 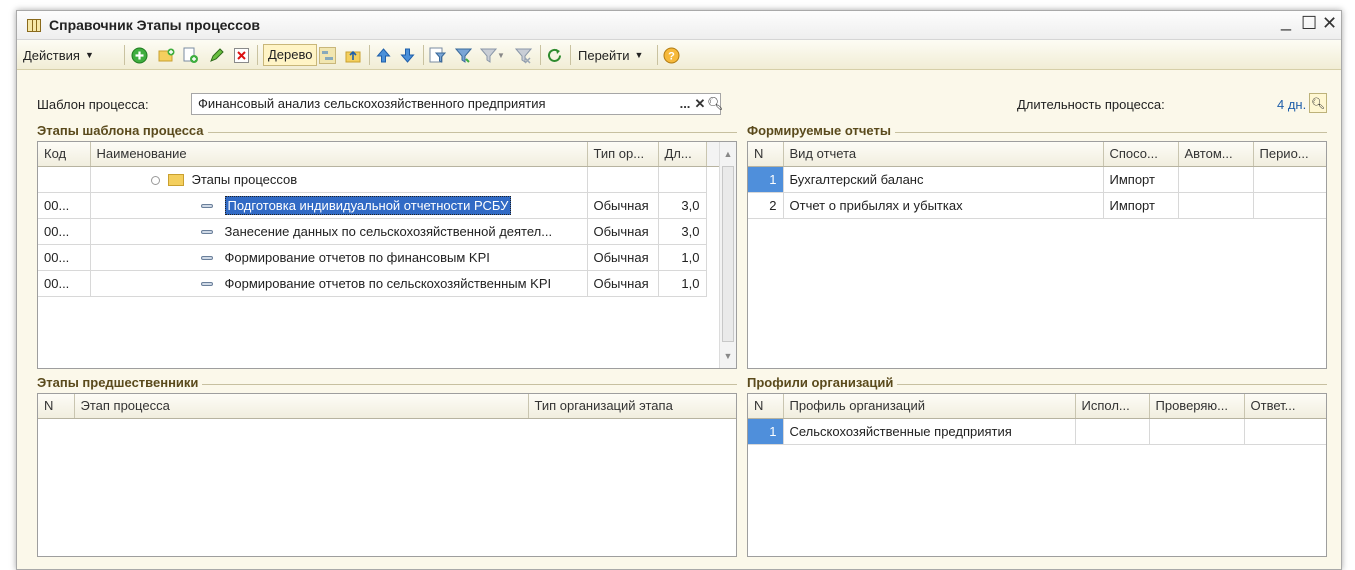 I want to click on up-level-button, so click(x=353, y=55).